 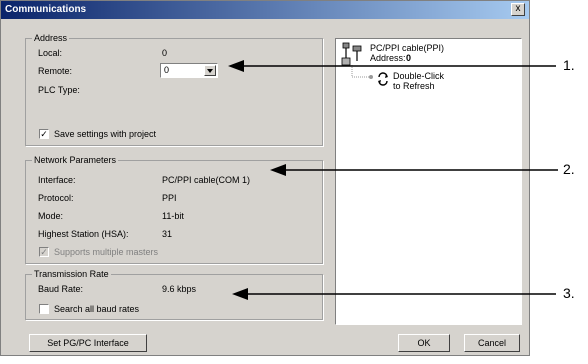 I want to click on close-button: x, so click(x=518, y=9).